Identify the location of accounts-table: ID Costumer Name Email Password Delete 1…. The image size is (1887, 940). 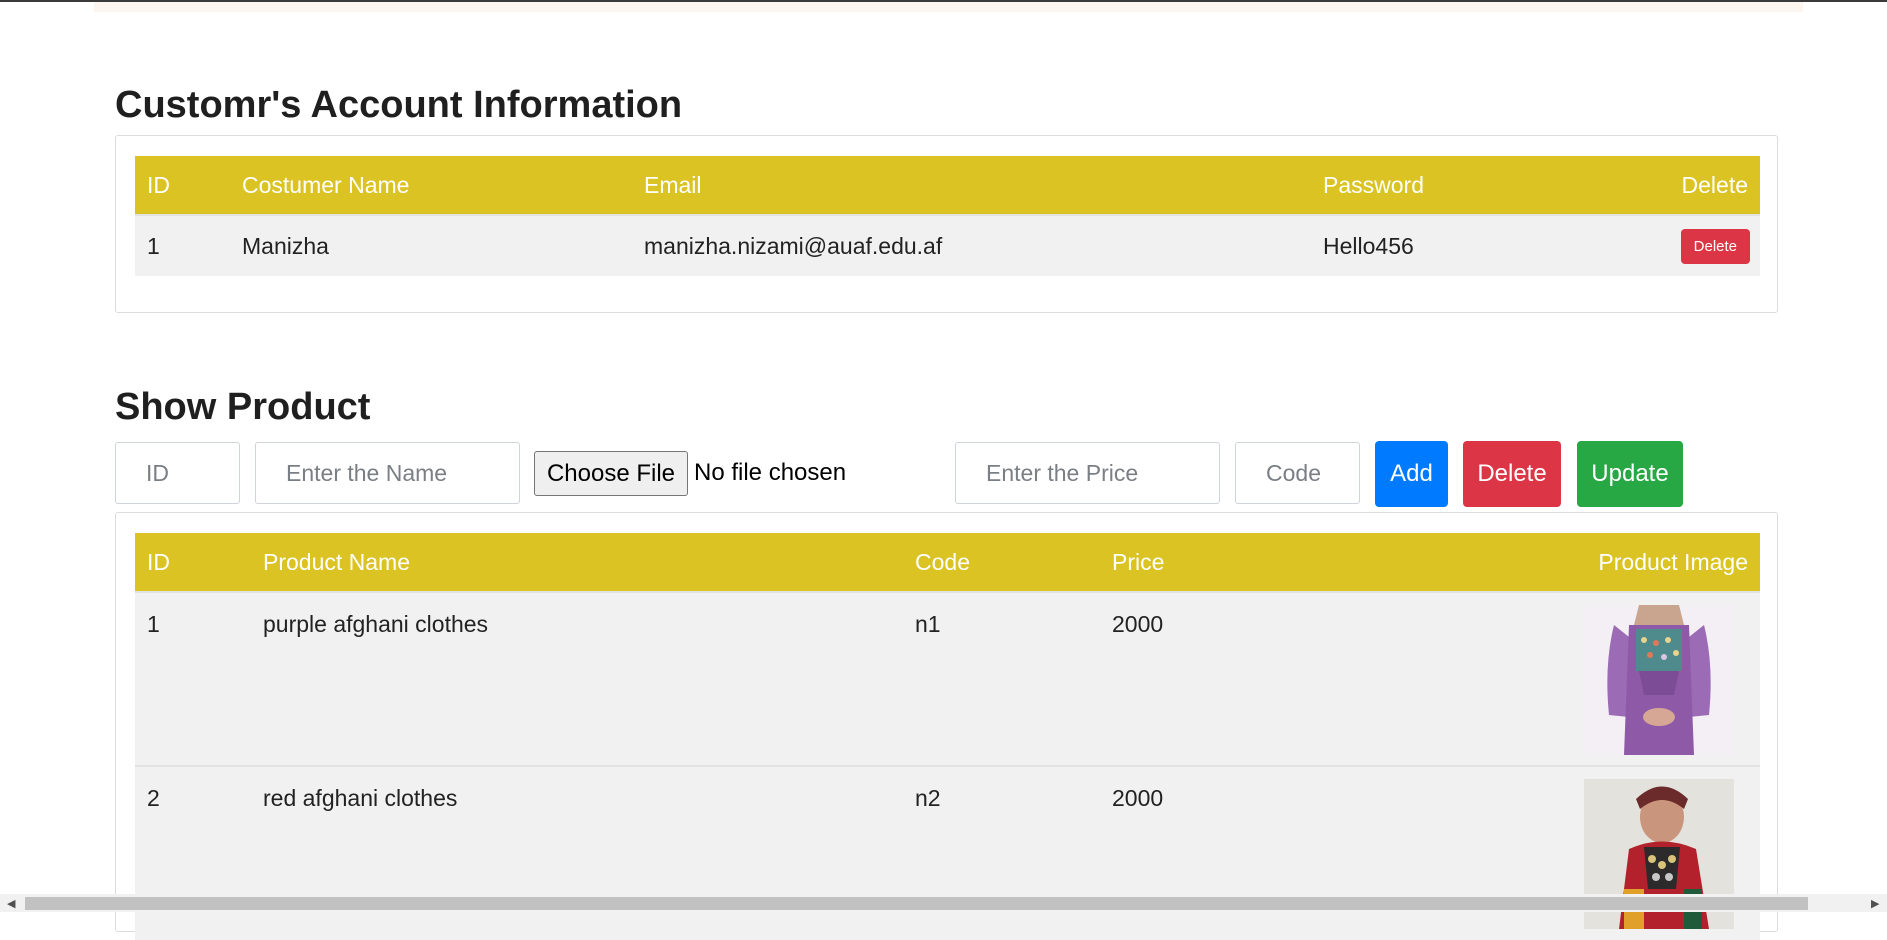
(947, 216).